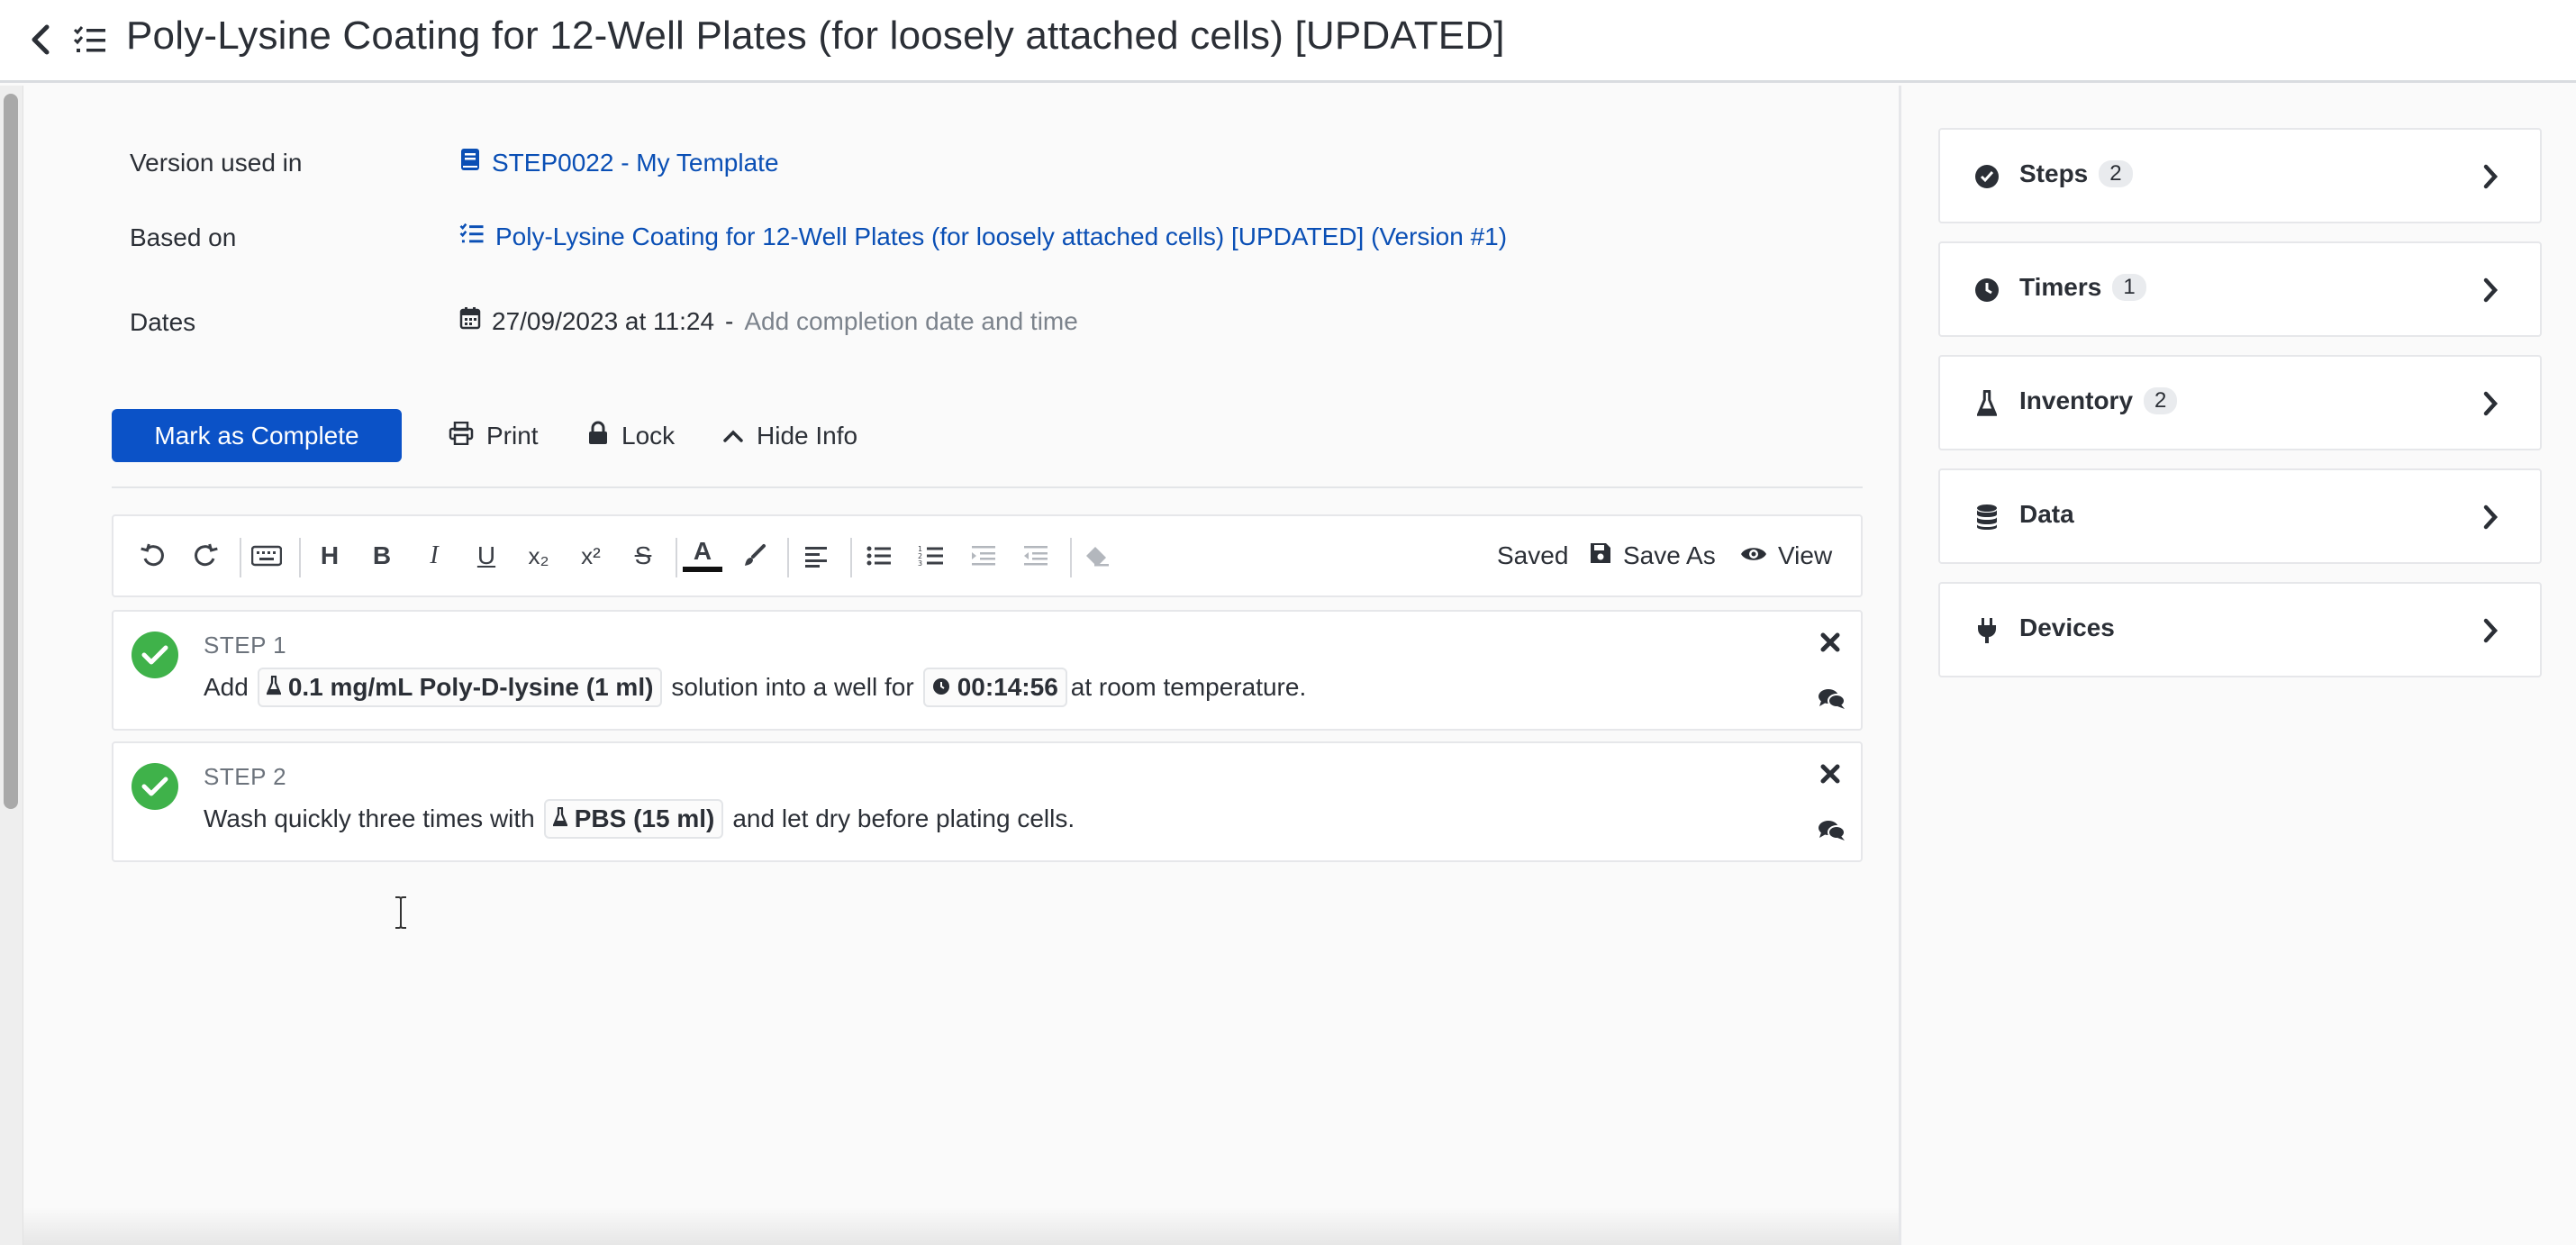 Image resolution: width=2576 pixels, height=1245 pixels. Describe the element at coordinates (512, 436) in the screenshot. I see `print-label: Print` at that location.